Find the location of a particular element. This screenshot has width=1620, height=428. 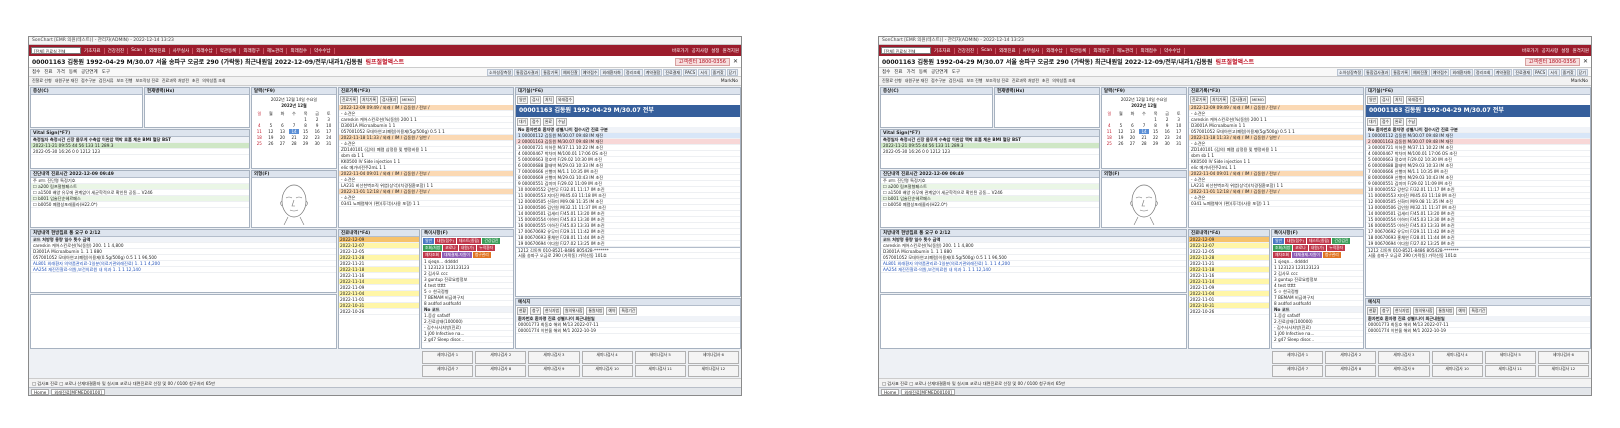

vital-row: 2022-05-30 16:26 0 0 1212 123 is located at coordinates (990, 152).